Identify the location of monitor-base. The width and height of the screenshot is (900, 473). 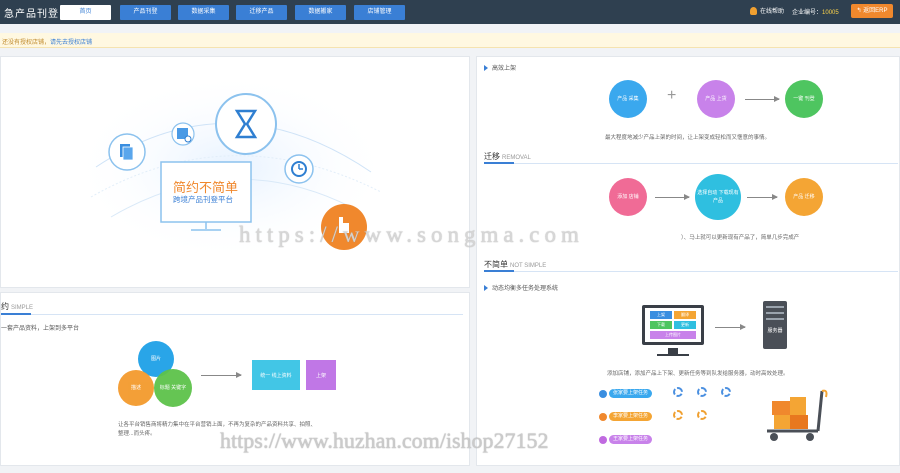
(673, 355).